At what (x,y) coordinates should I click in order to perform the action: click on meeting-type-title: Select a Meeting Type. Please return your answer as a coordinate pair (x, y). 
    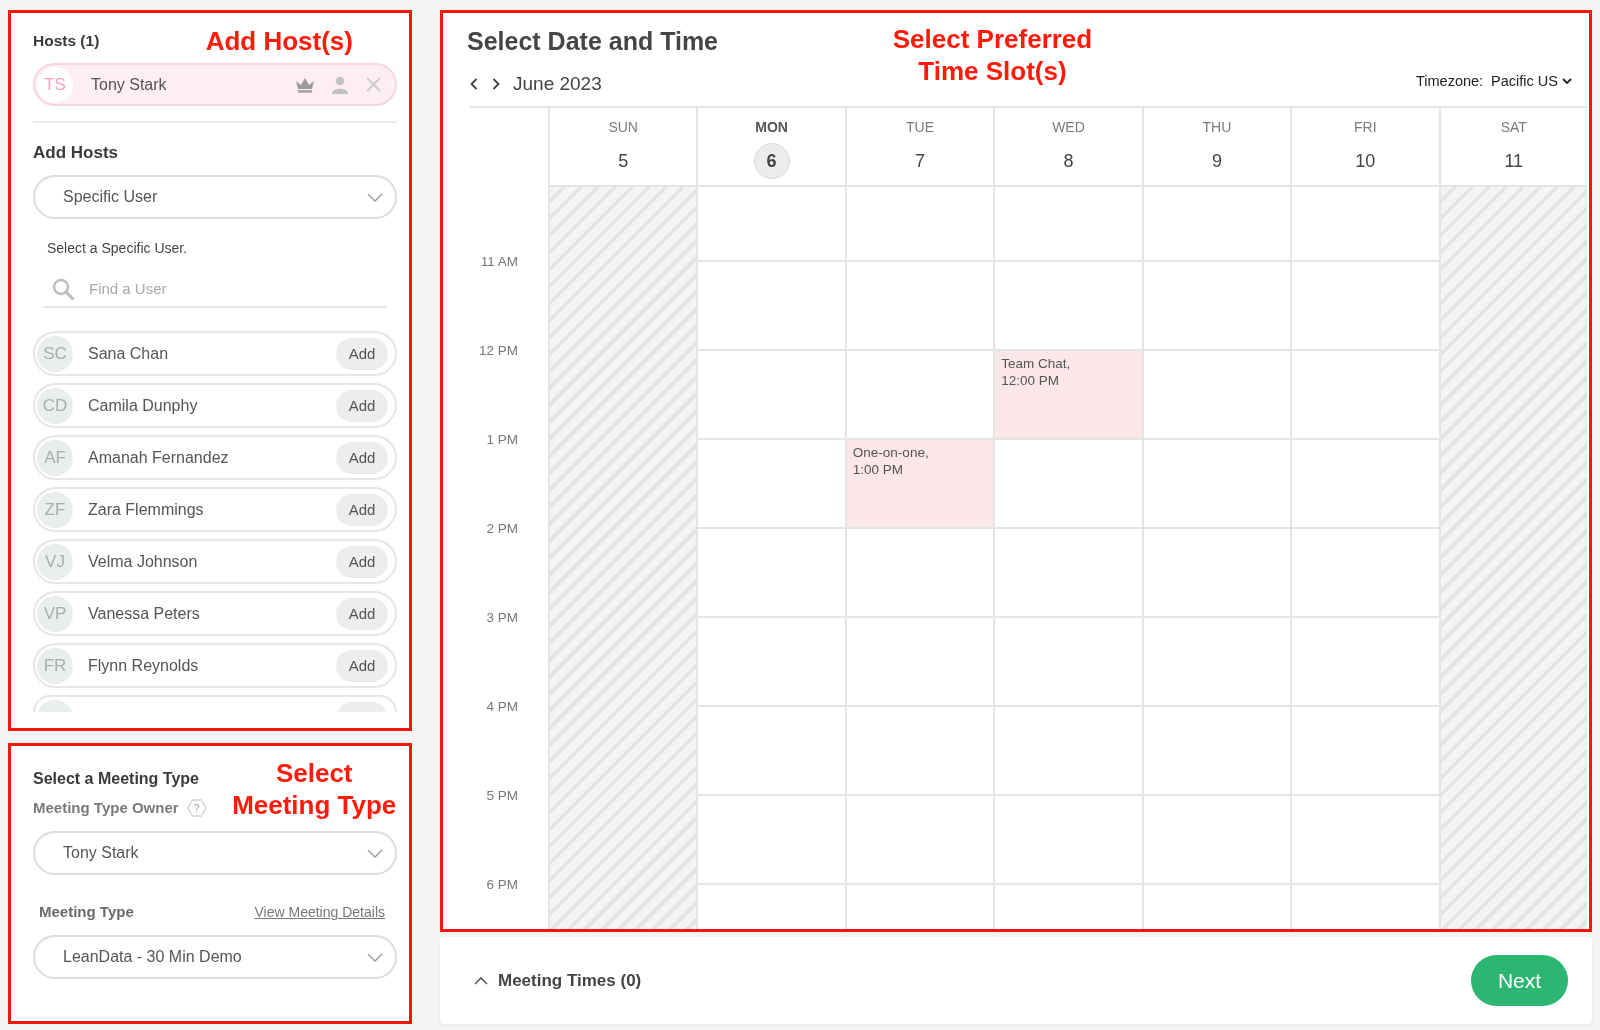
    Looking at the image, I should click on (116, 779).